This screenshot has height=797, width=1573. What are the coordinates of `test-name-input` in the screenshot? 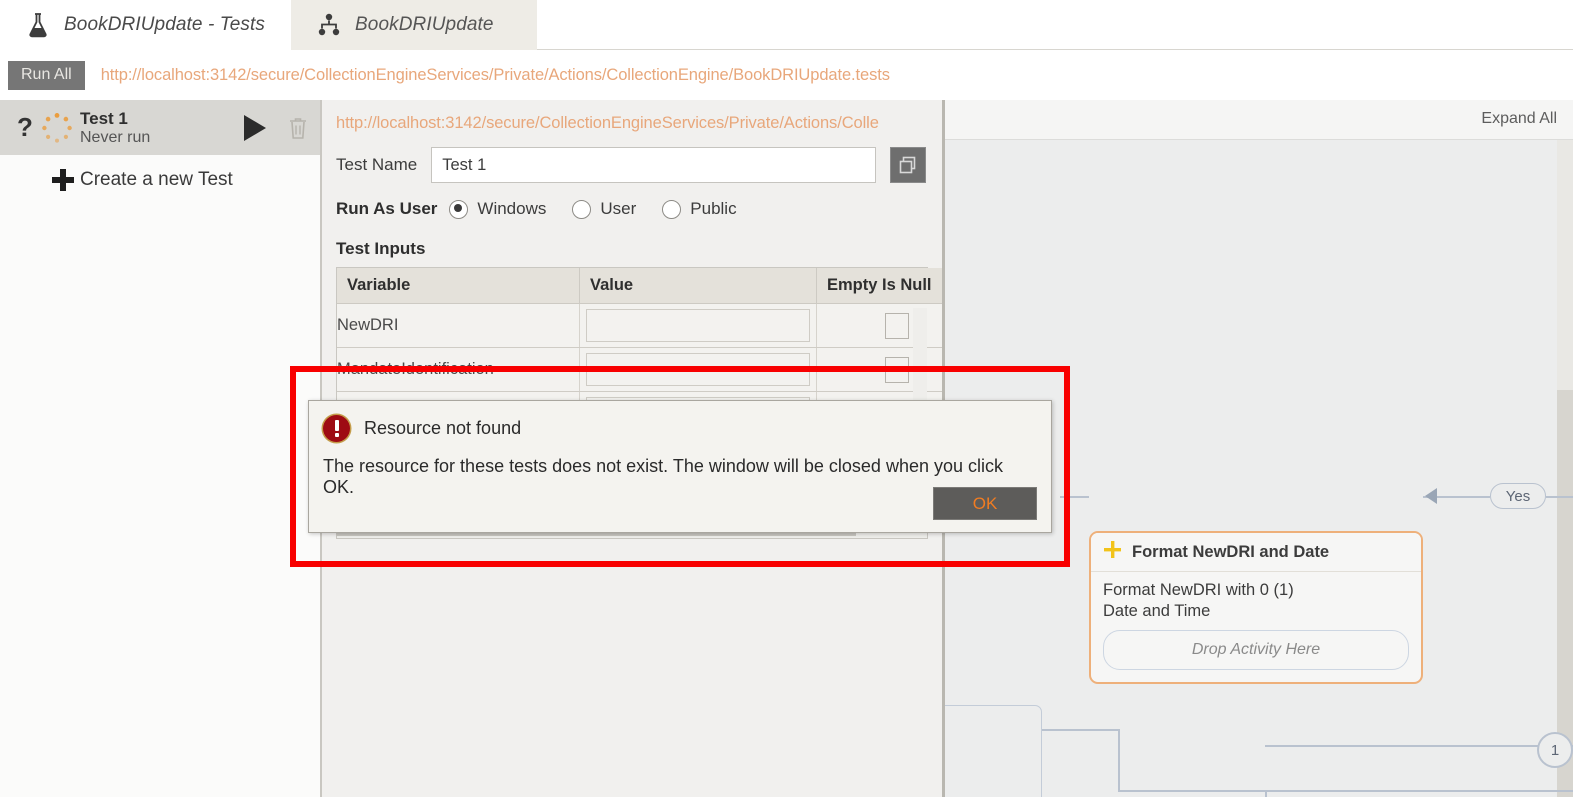 It's located at (653, 165).